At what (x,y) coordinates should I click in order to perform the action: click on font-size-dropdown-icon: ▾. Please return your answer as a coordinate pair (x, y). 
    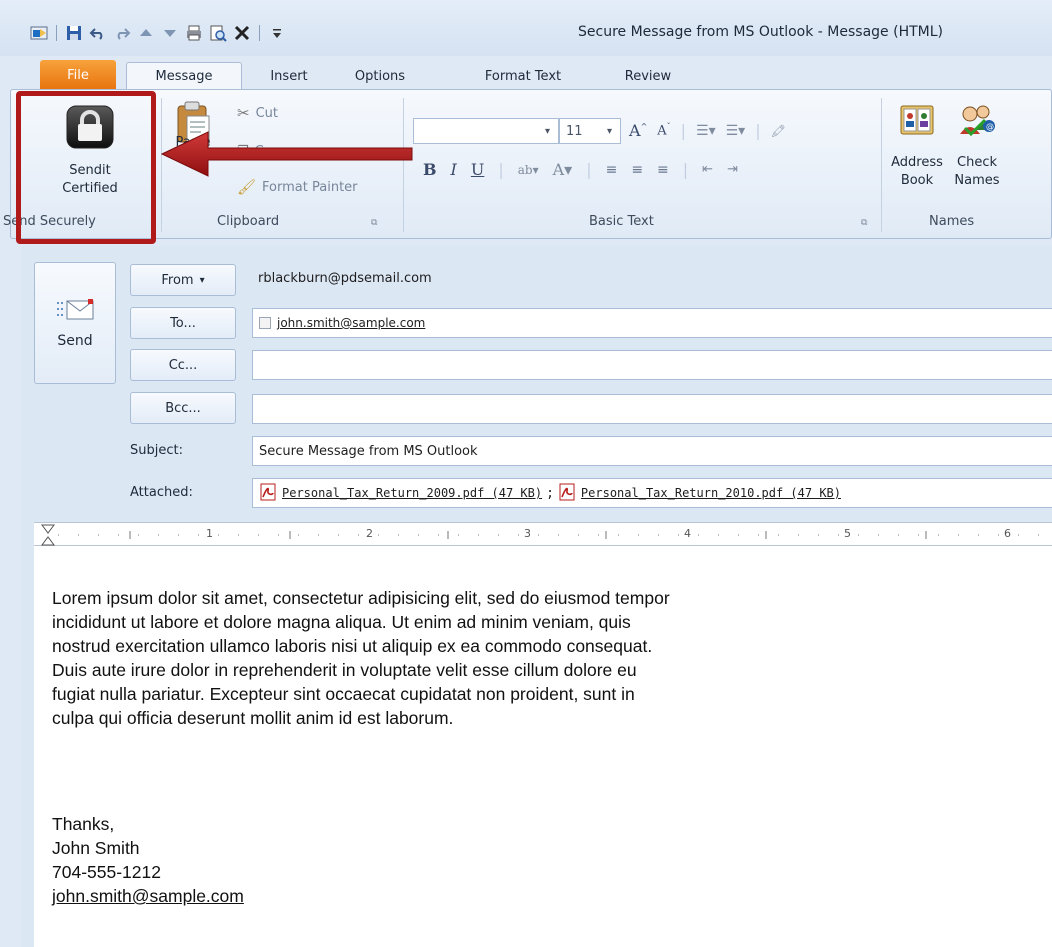
    Looking at the image, I should click on (609, 131).